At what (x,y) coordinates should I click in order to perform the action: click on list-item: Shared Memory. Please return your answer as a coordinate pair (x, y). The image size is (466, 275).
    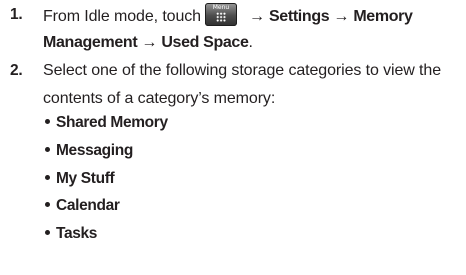
    Looking at the image, I should click on (245, 126).